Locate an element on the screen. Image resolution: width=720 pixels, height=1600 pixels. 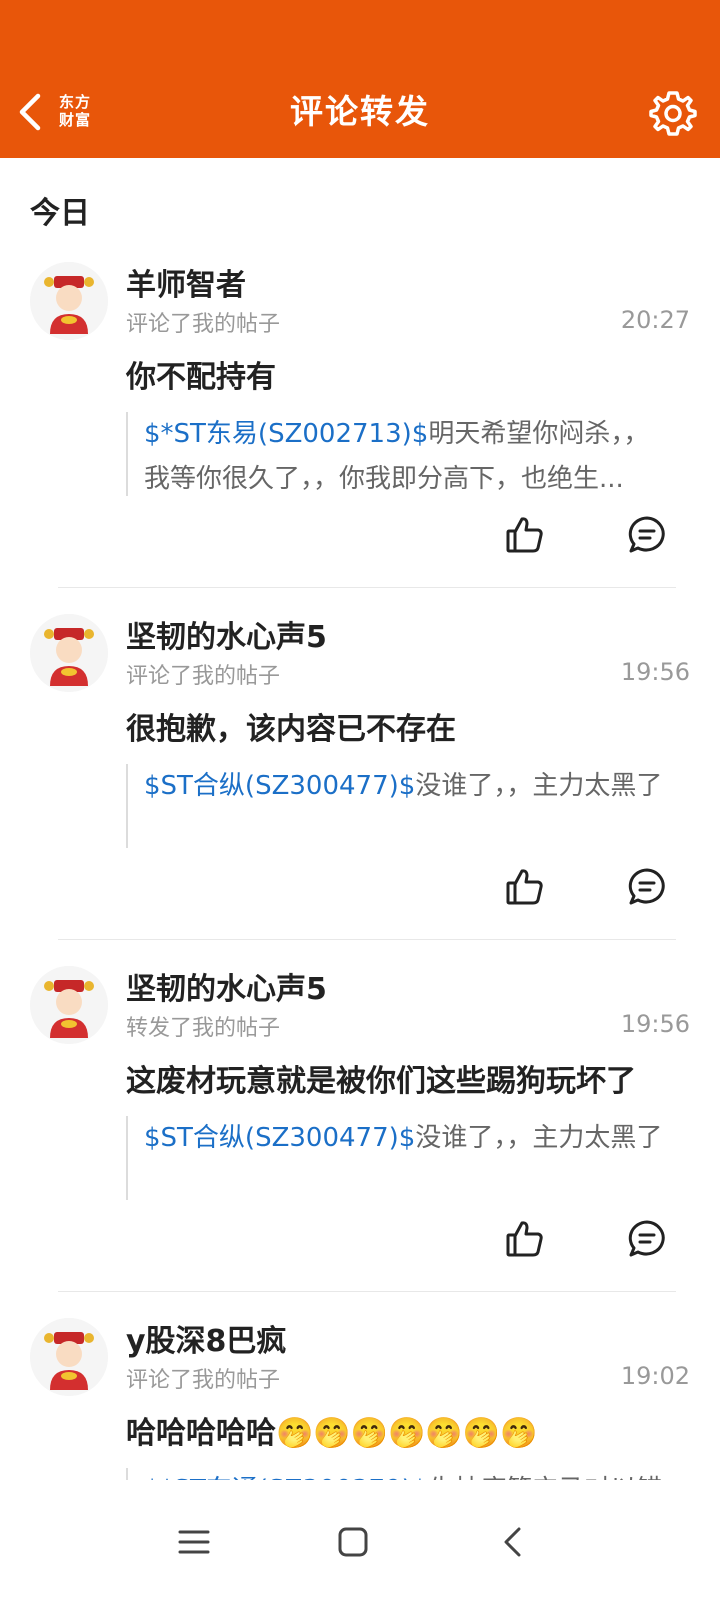
settings-button is located at coordinates (673, 113).